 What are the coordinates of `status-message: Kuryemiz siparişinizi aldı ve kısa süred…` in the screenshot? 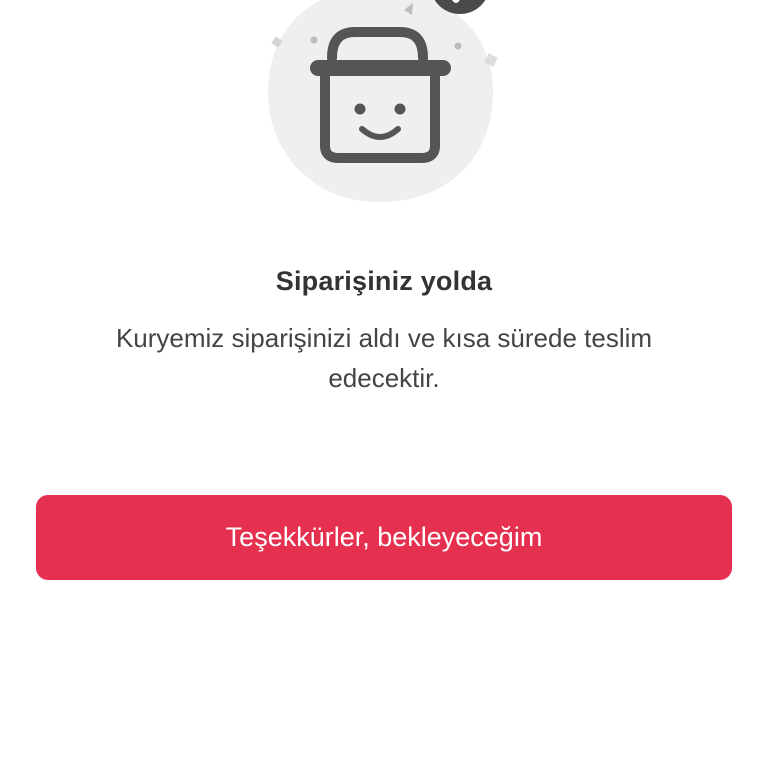 It's located at (384, 358).